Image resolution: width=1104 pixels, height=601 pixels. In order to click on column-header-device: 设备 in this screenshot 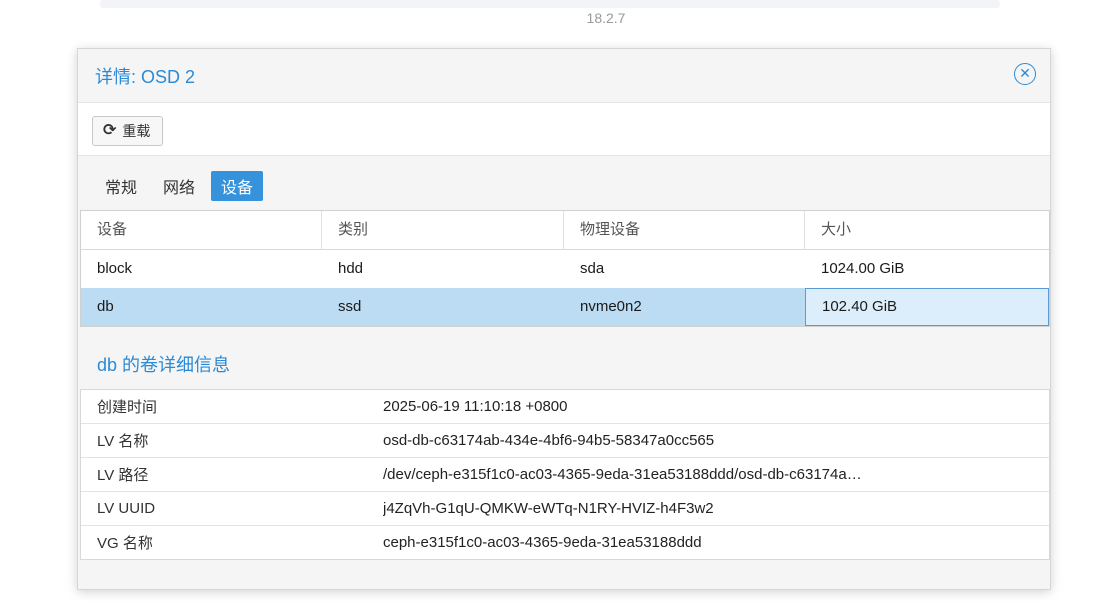, I will do `click(201, 230)`.